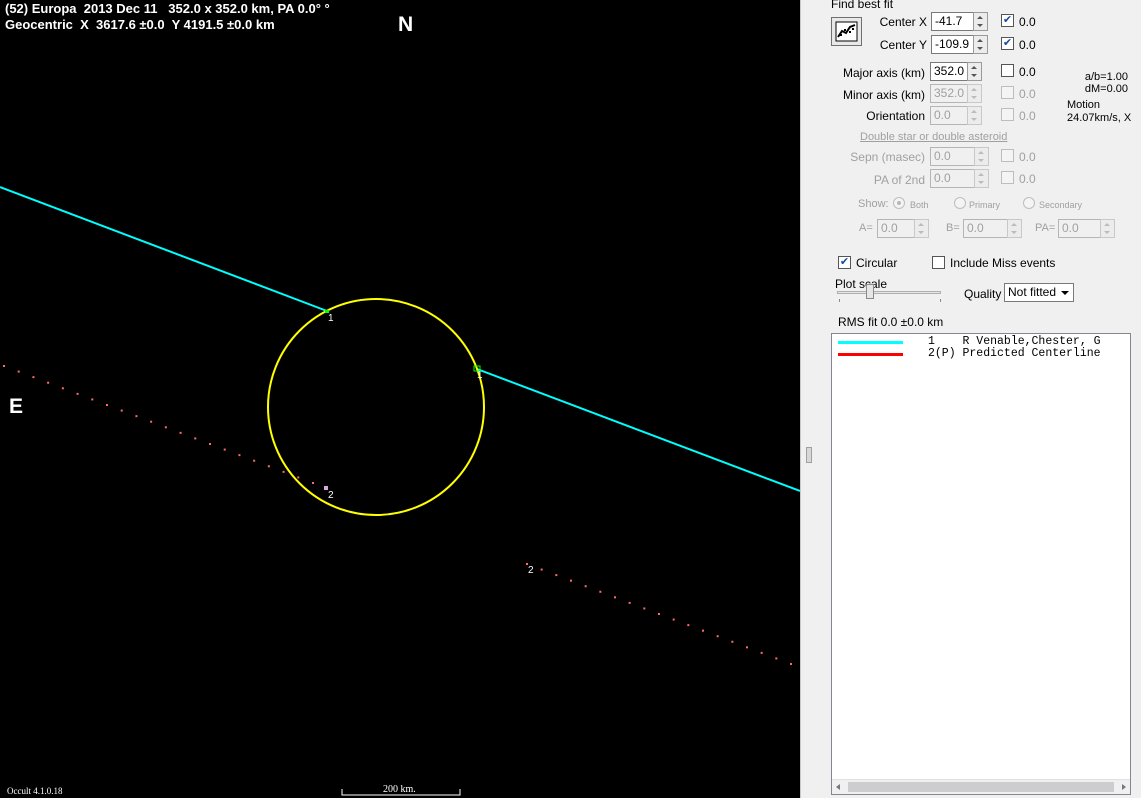  Describe the element at coordinates (952, 44) in the screenshot. I see `center-y-input: -109.9` at that location.